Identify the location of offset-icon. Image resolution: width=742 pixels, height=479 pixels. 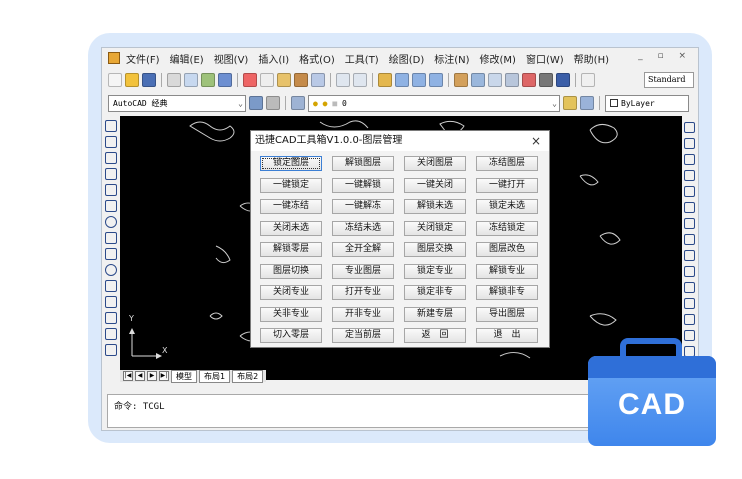
(689, 175).